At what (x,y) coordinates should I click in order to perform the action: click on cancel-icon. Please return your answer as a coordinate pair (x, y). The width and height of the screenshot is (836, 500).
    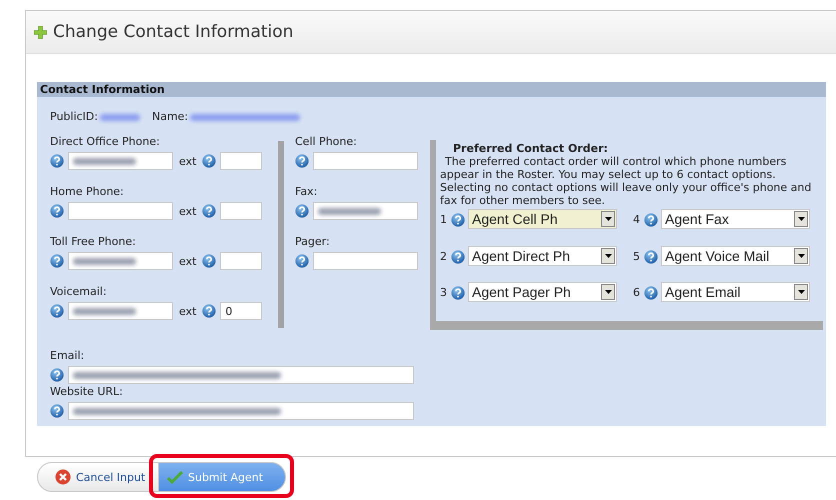
    Looking at the image, I should click on (63, 477).